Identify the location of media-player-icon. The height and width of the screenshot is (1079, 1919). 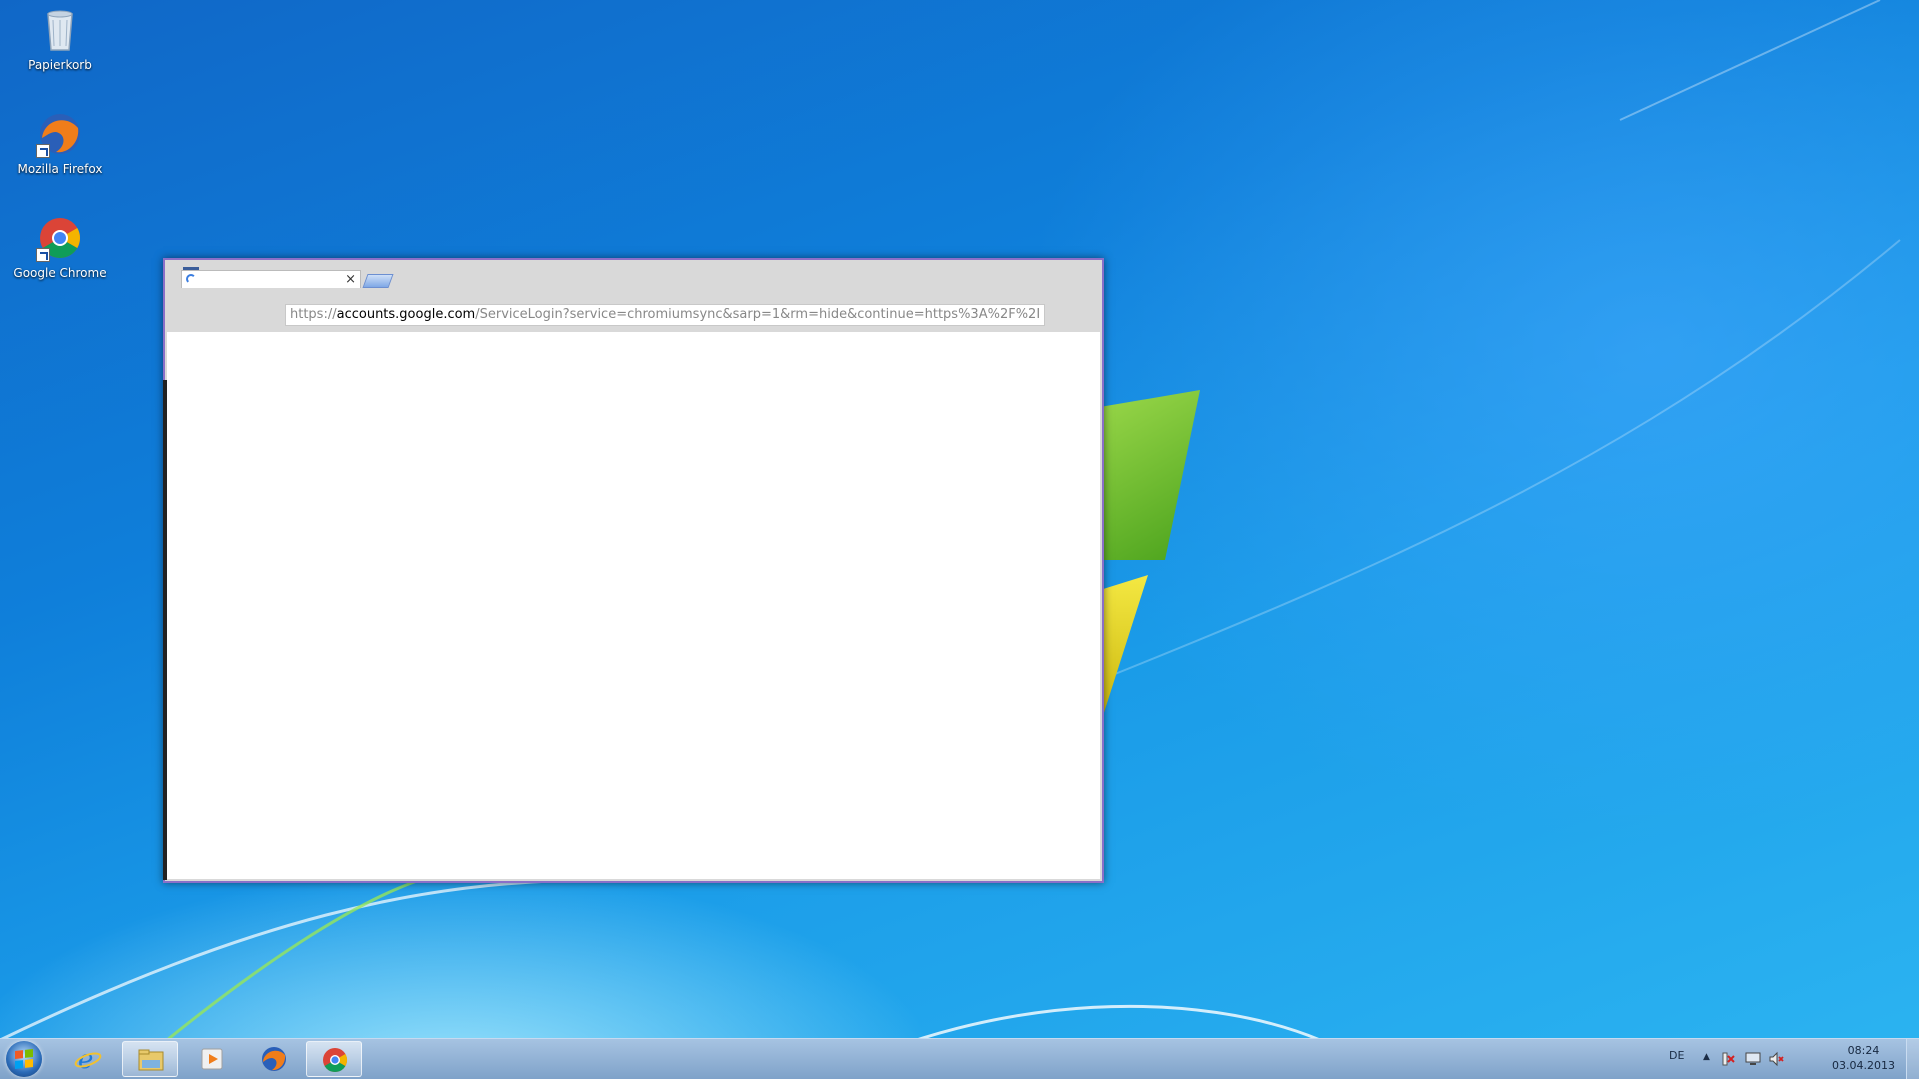
(212, 1059).